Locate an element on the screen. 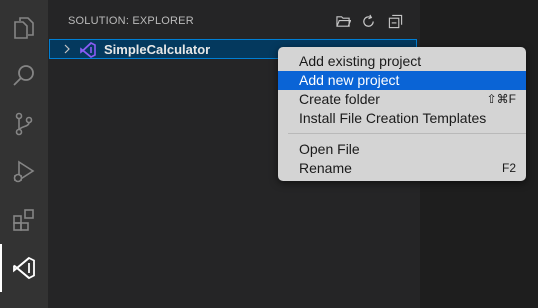 This screenshot has width=538, height=308. menu-shortcut: F2 is located at coordinates (508, 168).